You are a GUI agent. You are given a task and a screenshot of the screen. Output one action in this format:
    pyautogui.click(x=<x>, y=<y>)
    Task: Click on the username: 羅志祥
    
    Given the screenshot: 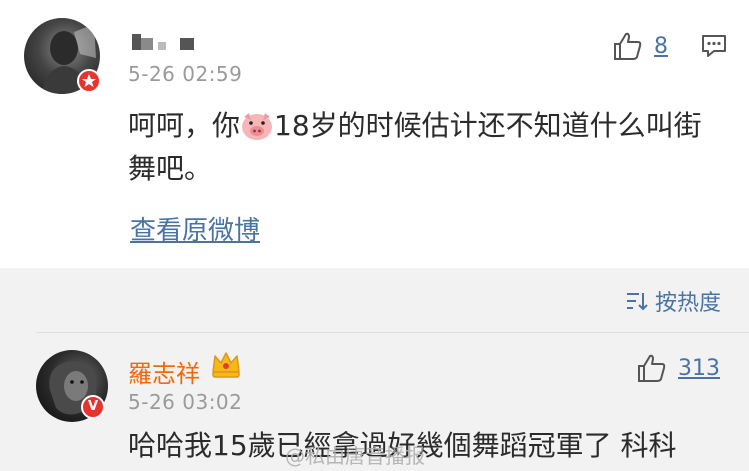 What is the action you would take?
    pyautogui.click(x=164, y=371)
    